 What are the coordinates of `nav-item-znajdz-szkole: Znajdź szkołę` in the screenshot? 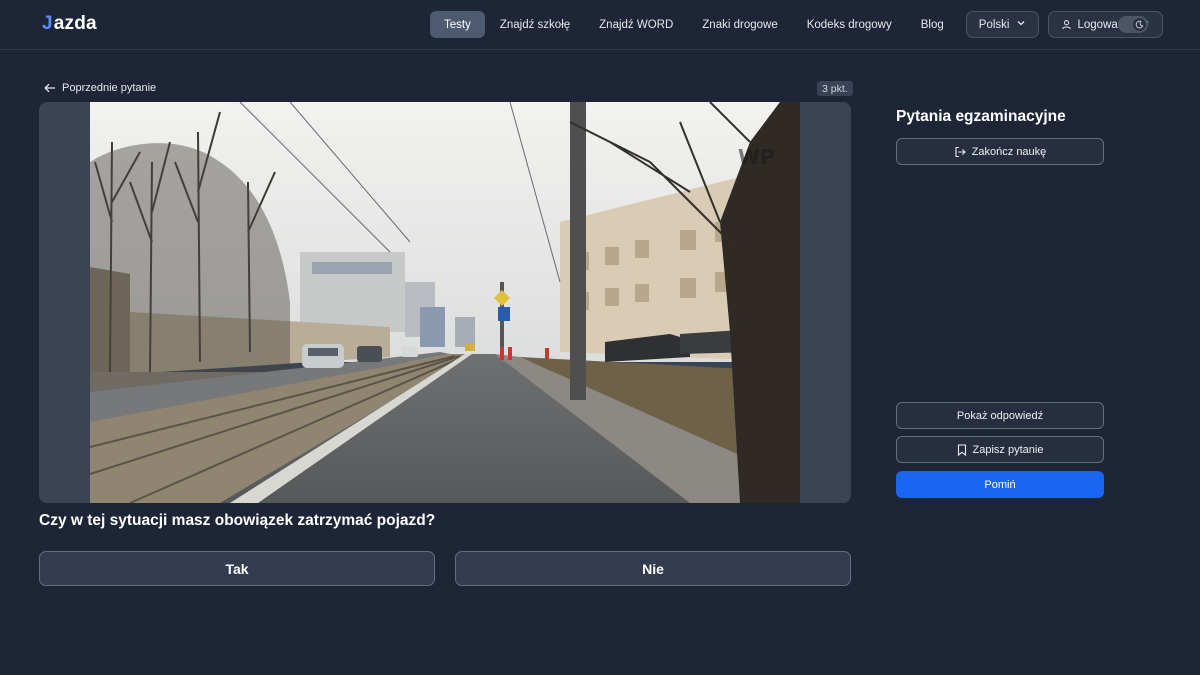 It's located at (535, 24).